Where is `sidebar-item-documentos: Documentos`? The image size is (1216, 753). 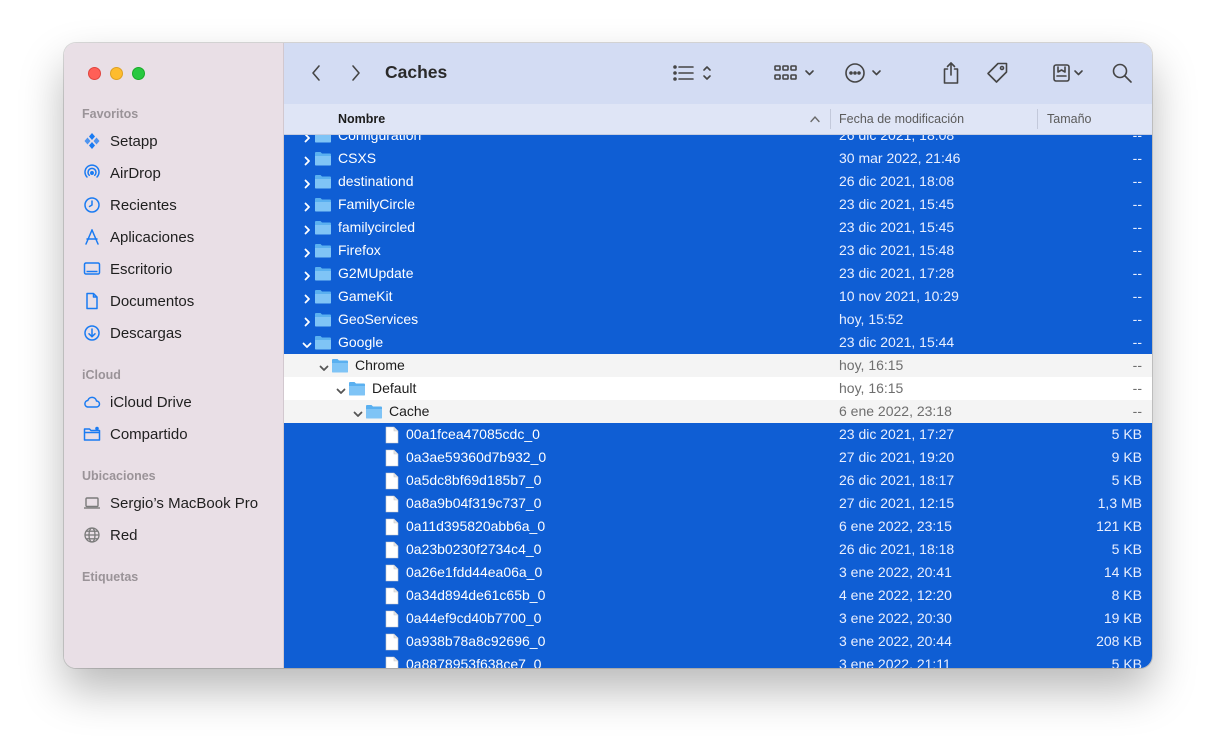 sidebar-item-documentos: Documentos is located at coordinates (177, 301).